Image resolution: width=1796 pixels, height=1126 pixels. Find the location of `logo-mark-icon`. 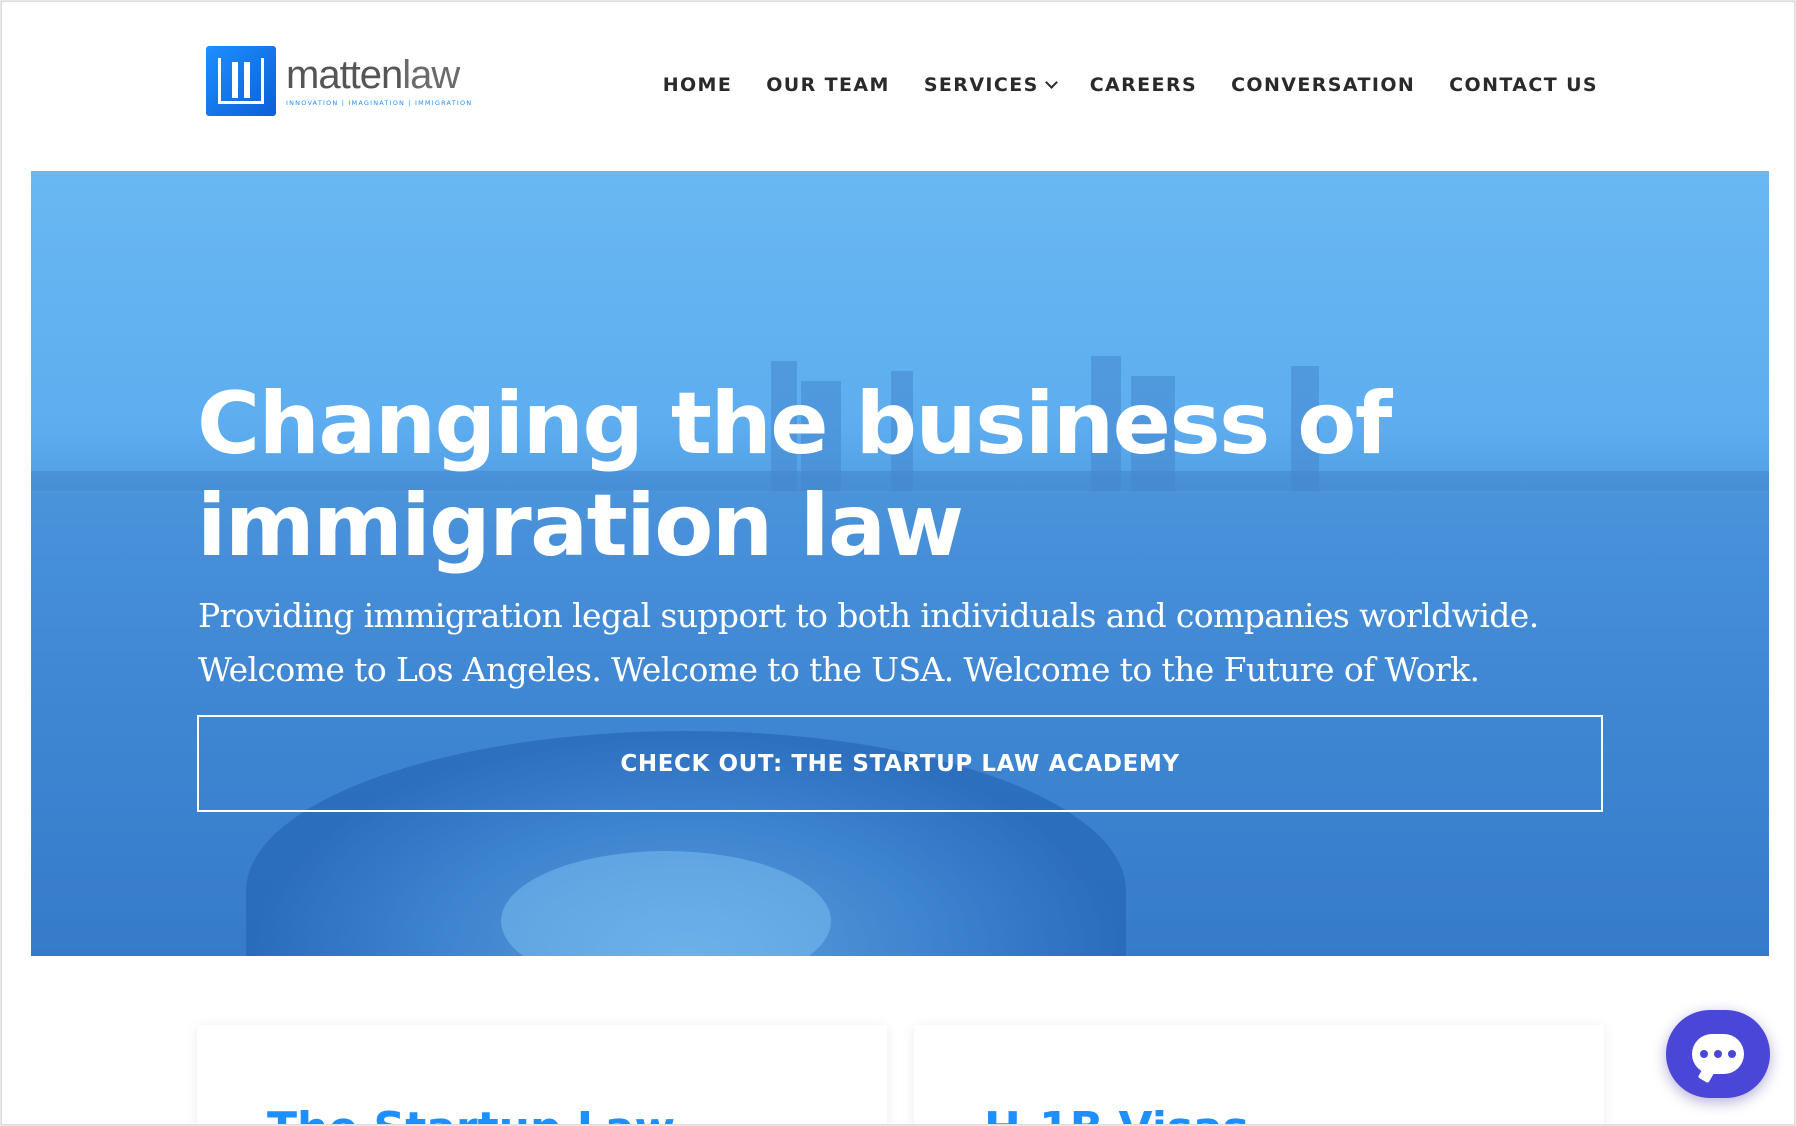

logo-mark-icon is located at coordinates (241, 81).